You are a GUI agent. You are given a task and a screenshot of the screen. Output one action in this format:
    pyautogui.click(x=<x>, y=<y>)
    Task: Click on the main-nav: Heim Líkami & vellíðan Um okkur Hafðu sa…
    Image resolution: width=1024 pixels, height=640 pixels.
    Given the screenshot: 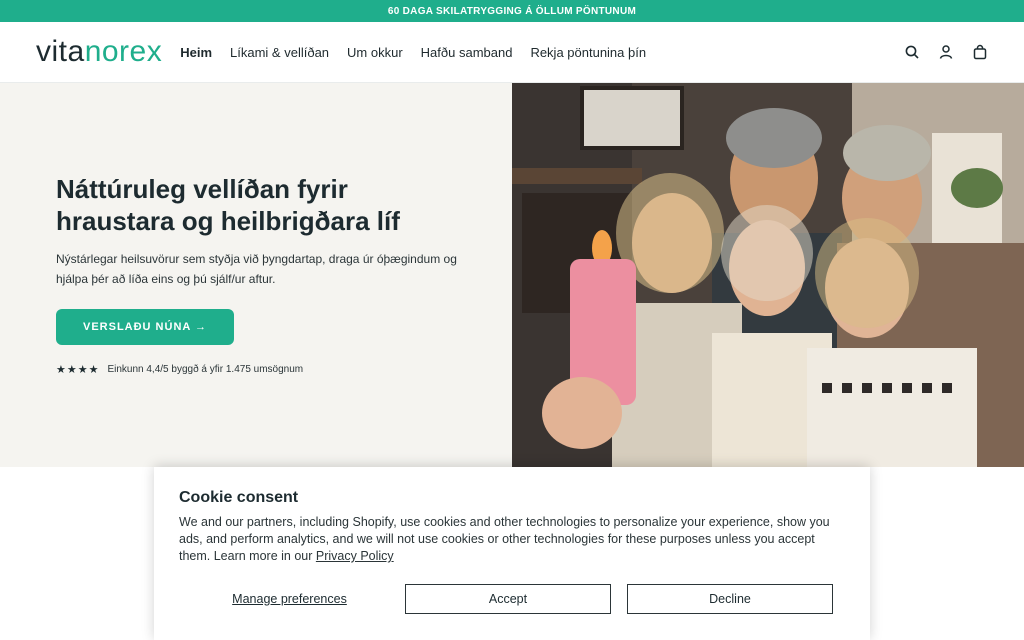 What is the action you would take?
    pyautogui.click(x=413, y=52)
    